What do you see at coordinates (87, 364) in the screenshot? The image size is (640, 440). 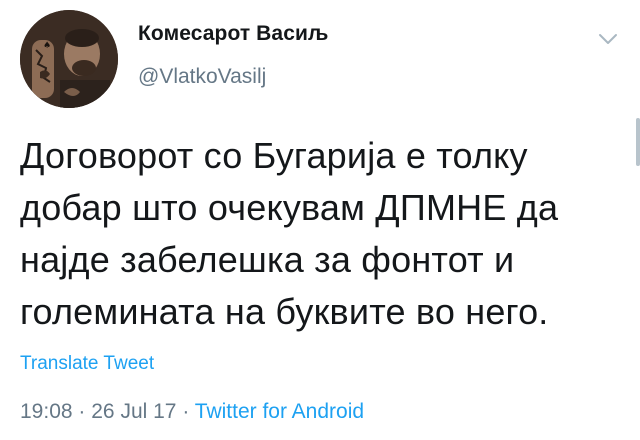 I see `translate-tweet-link: Translate Tweet` at bounding box center [87, 364].